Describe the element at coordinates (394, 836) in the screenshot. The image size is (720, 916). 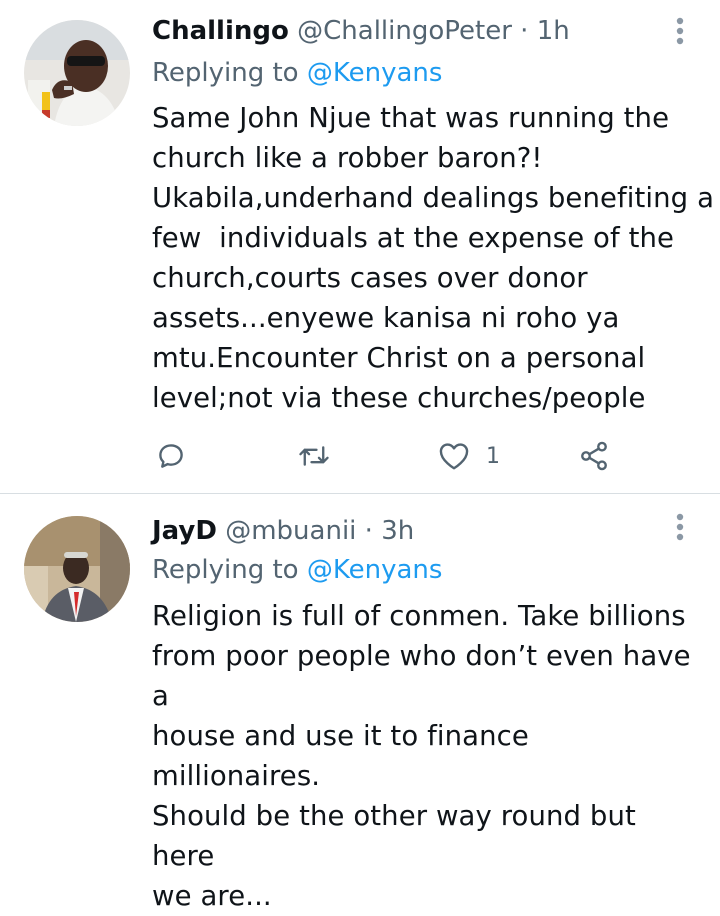
I see `tweet-text-line: Should be the other way round but here` at that location.